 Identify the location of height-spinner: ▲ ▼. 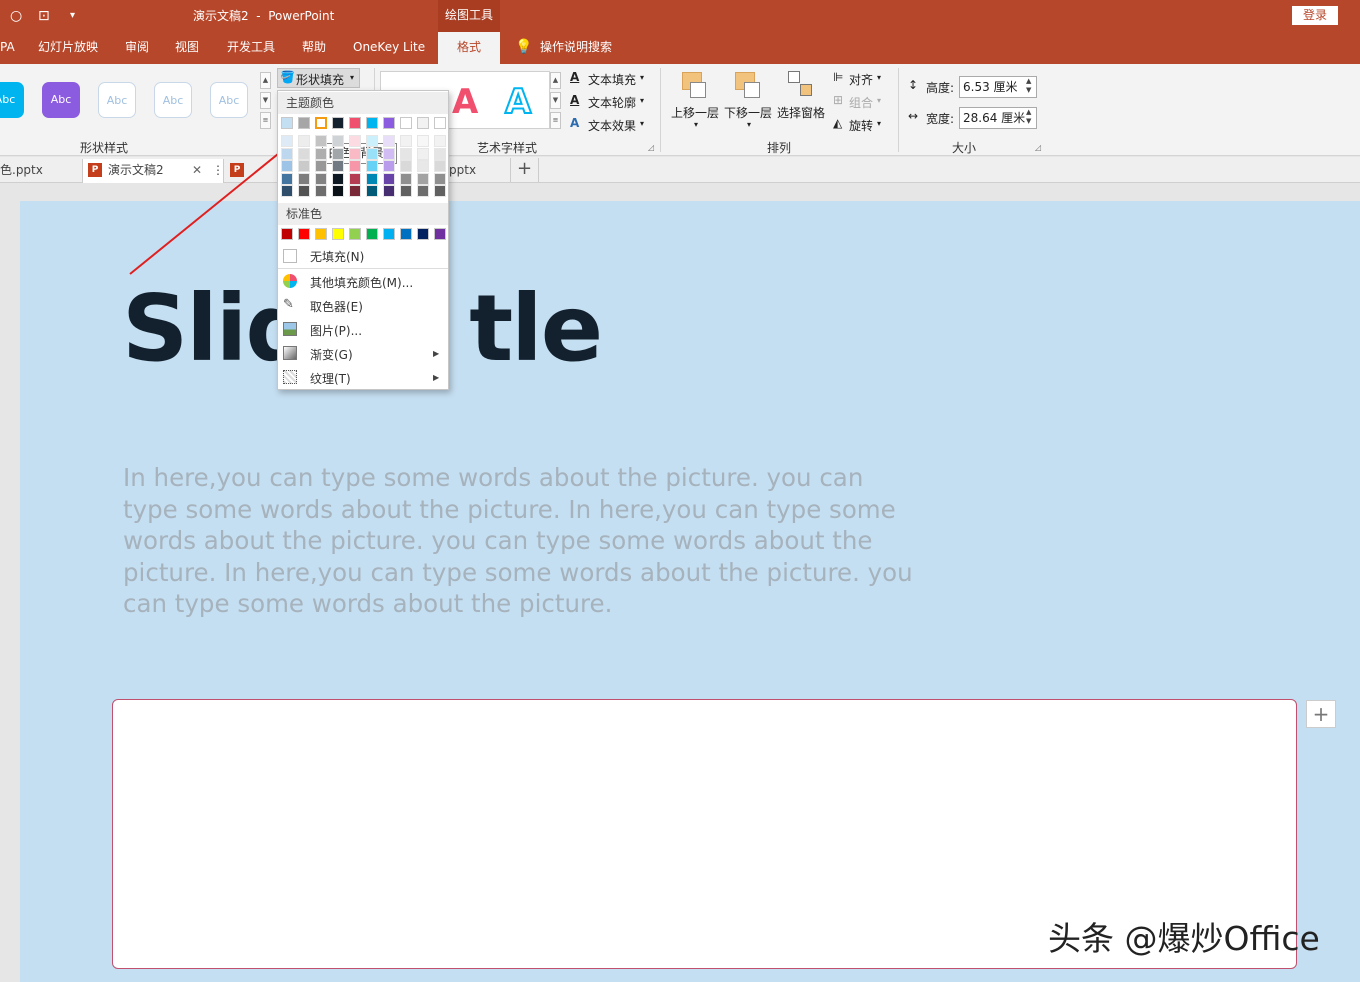
(1028, 86).